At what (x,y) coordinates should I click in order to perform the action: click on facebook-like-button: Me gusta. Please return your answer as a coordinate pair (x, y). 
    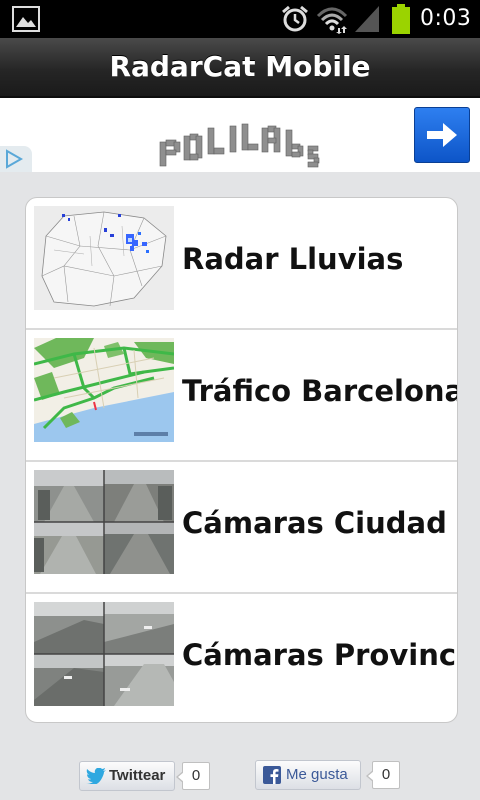
    Looking at the image, I should click on (308, 775).